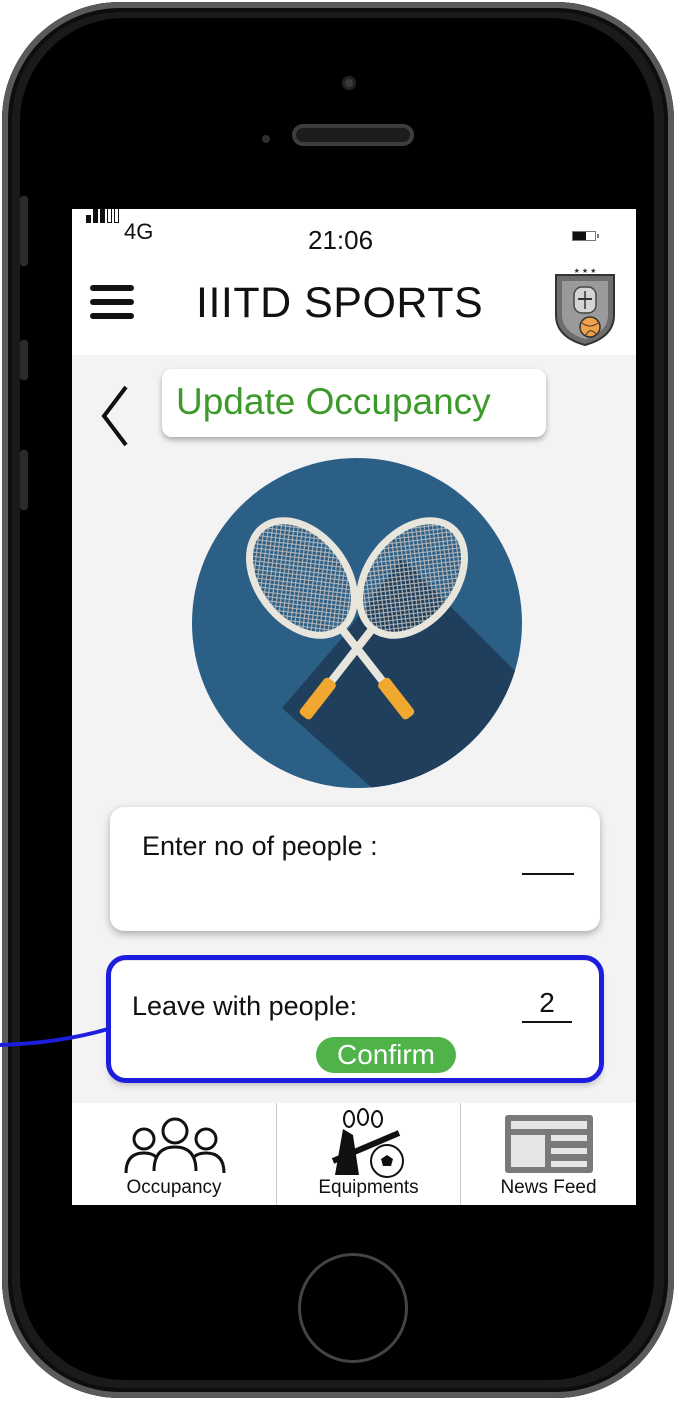 This screenshot has height=1404, width=682. What do you see at coordinates (353, 1308) in the screenshot?
I see `home-button` at bounding box center [353, 1308].